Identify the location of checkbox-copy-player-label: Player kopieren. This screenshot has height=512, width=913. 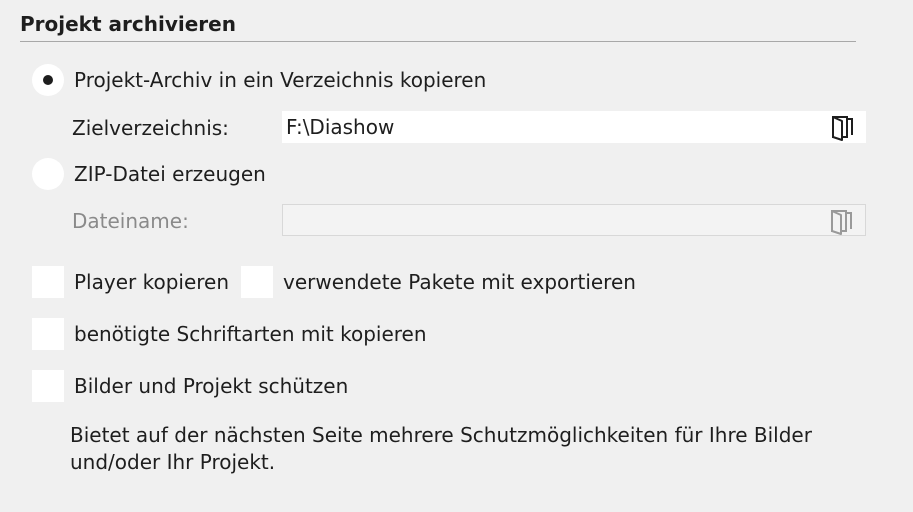
(151, 282).